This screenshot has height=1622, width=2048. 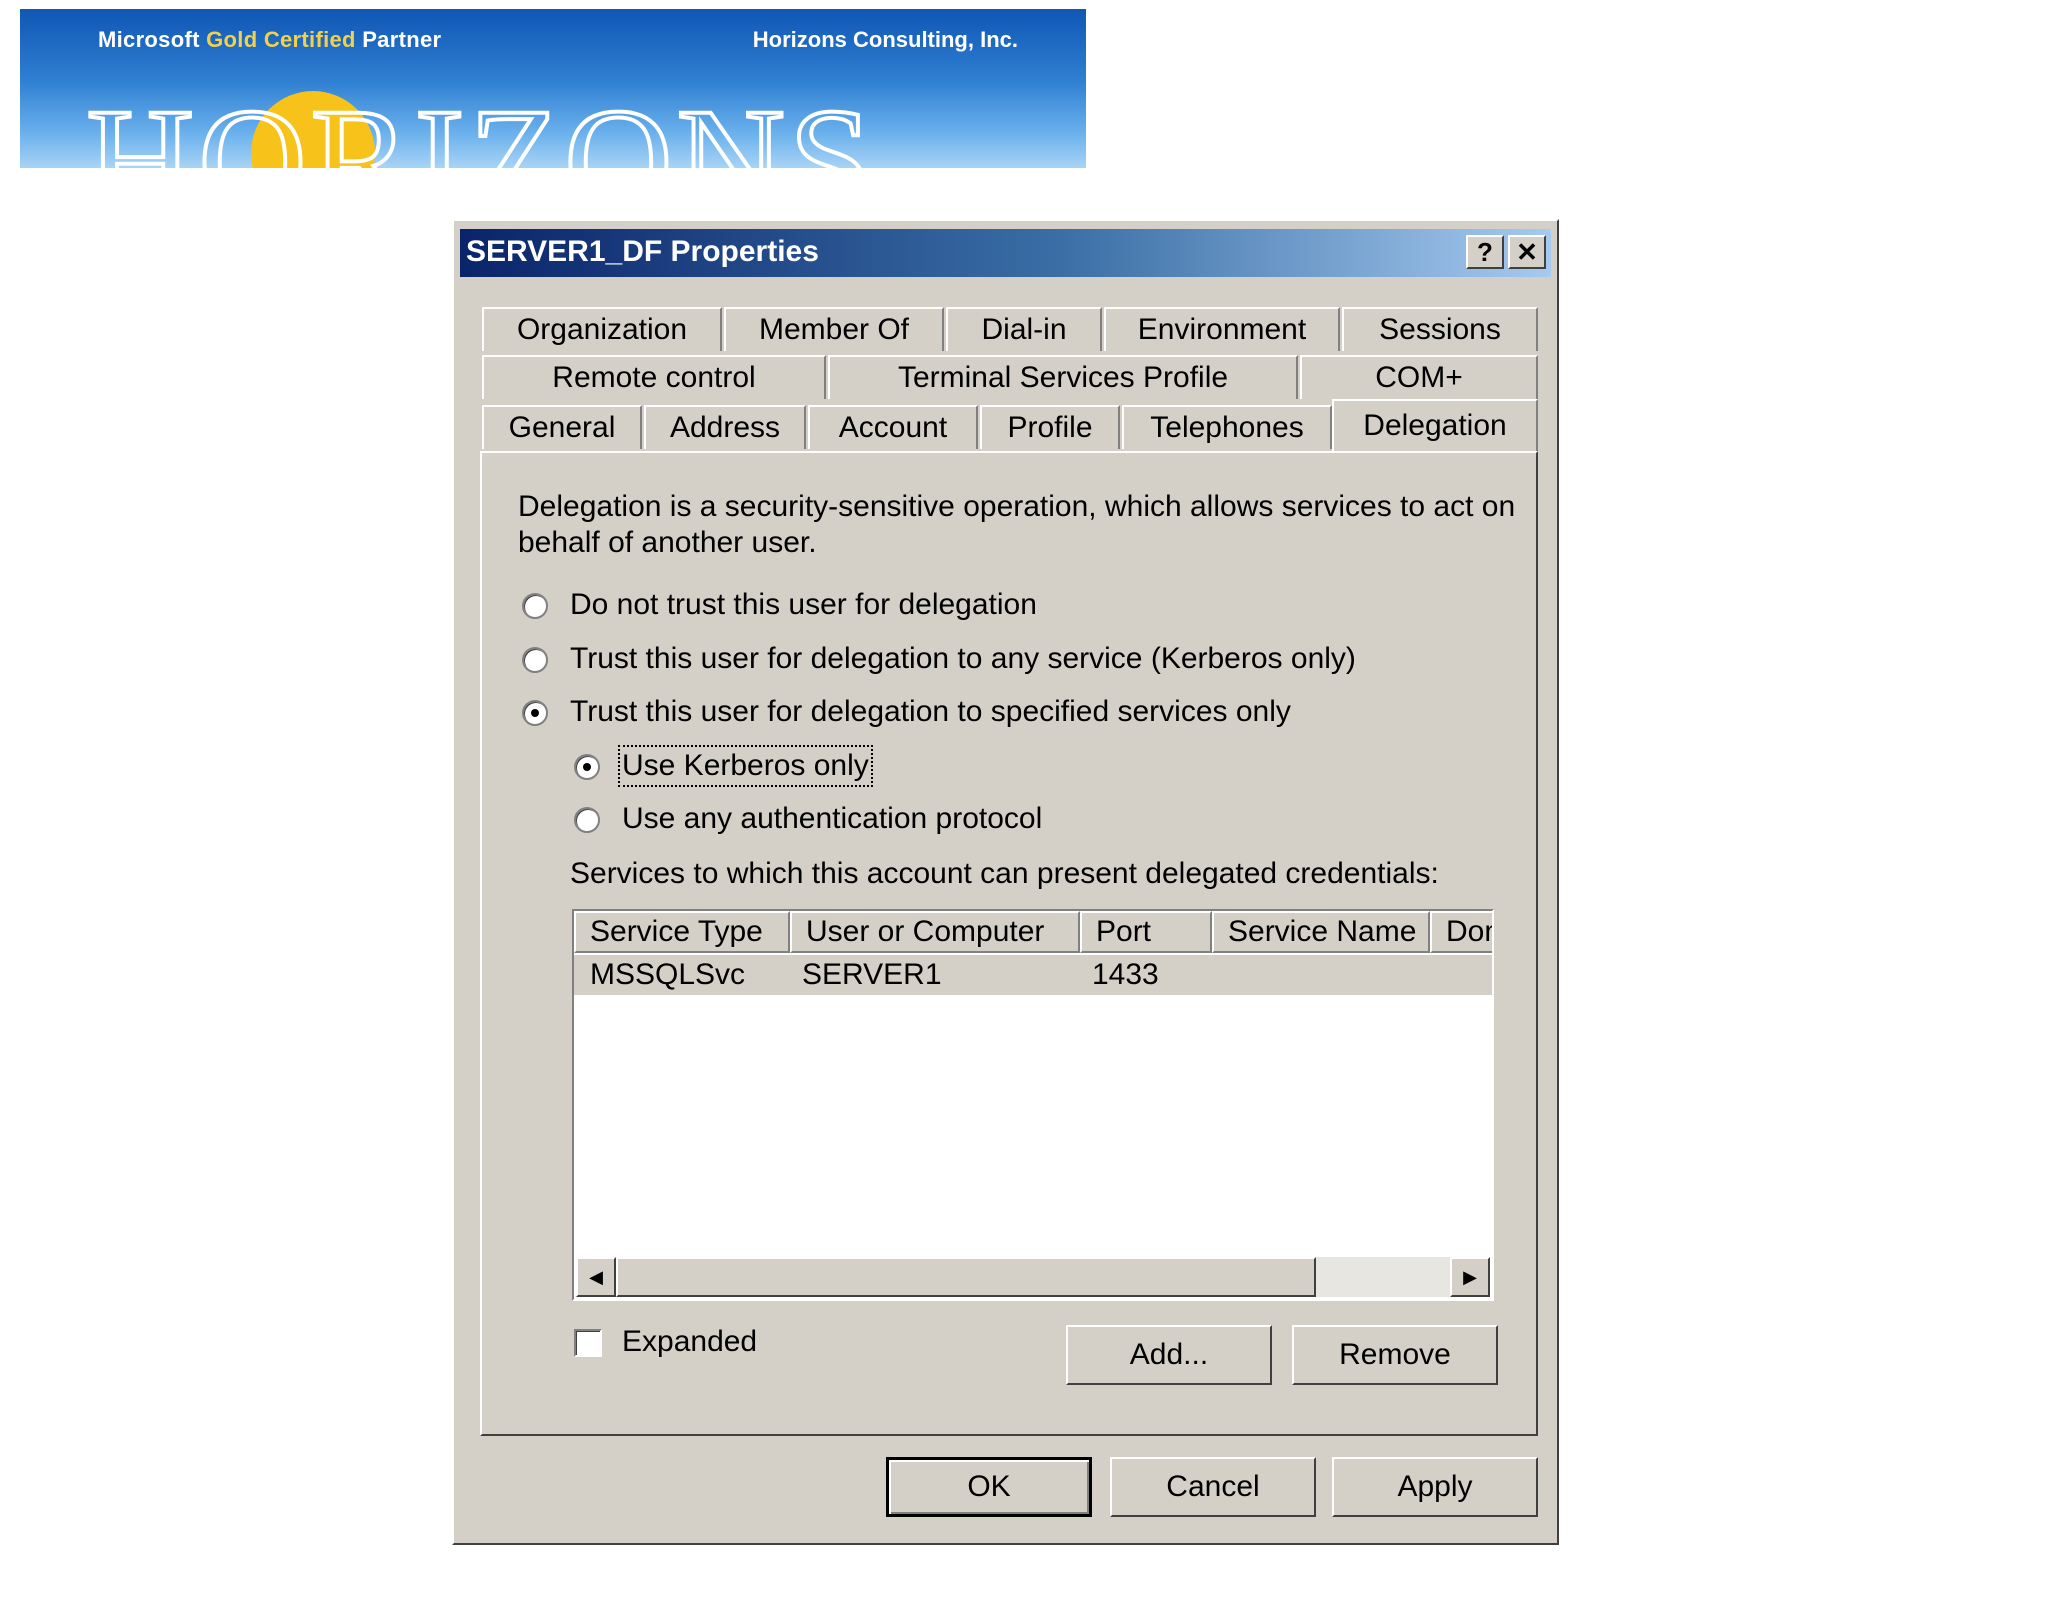 I want to click on tab-general: General, so click(x=562, y=427).